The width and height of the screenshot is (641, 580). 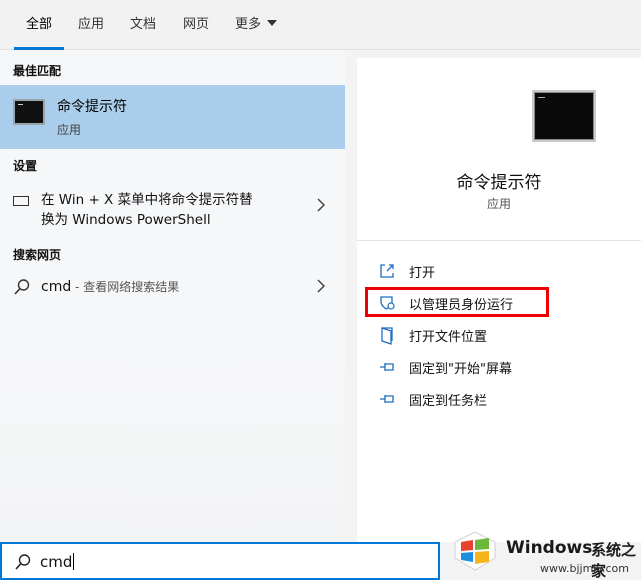 I want to click on filter-tab-bar: 全部 应用 文档 网页 更多, so click(x=320, y=25).